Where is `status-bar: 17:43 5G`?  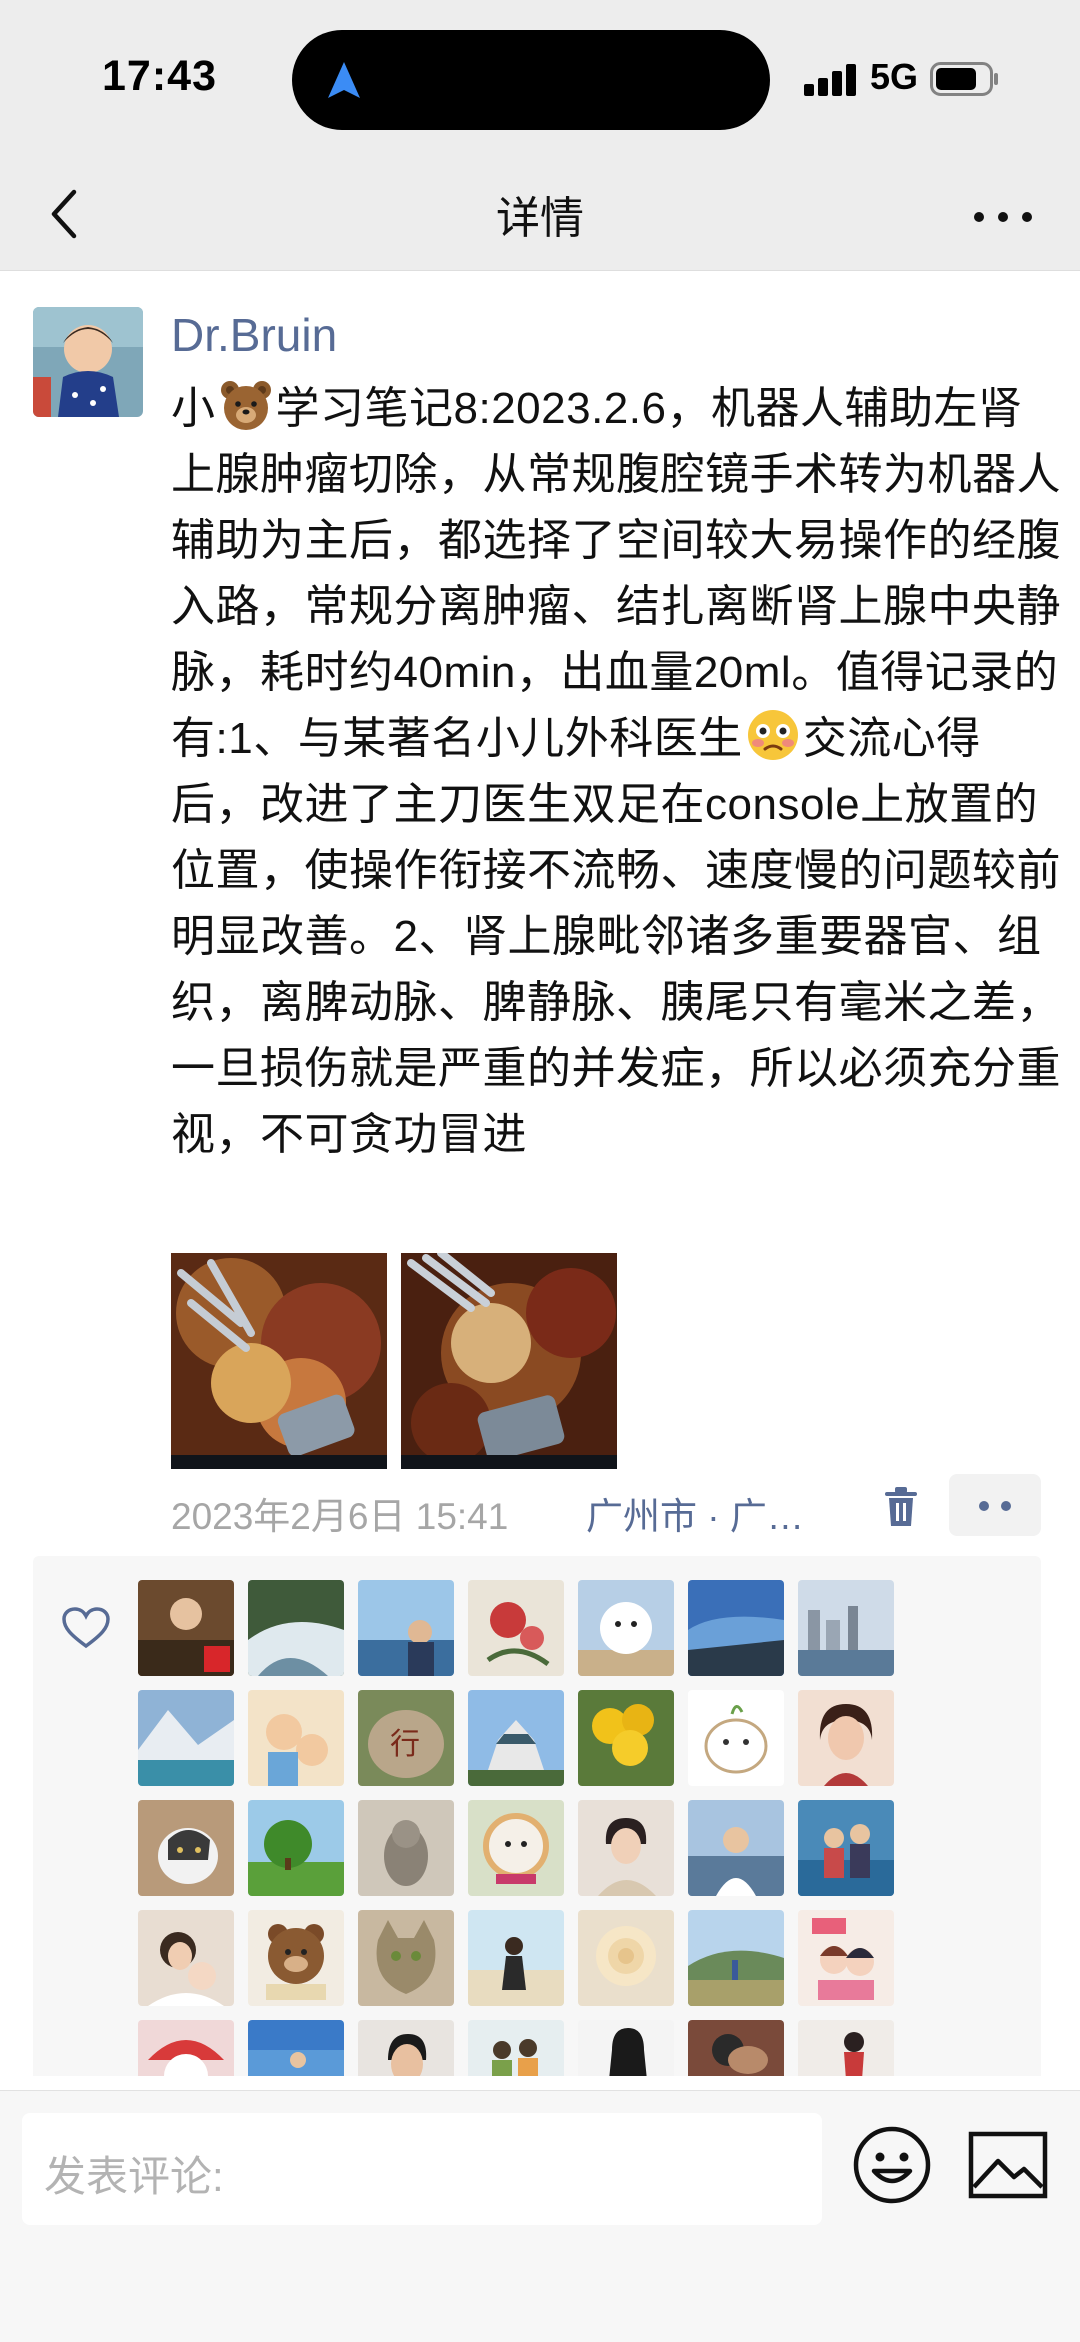
status-bar: 17:43 5G is located at coordinates (540, 80).